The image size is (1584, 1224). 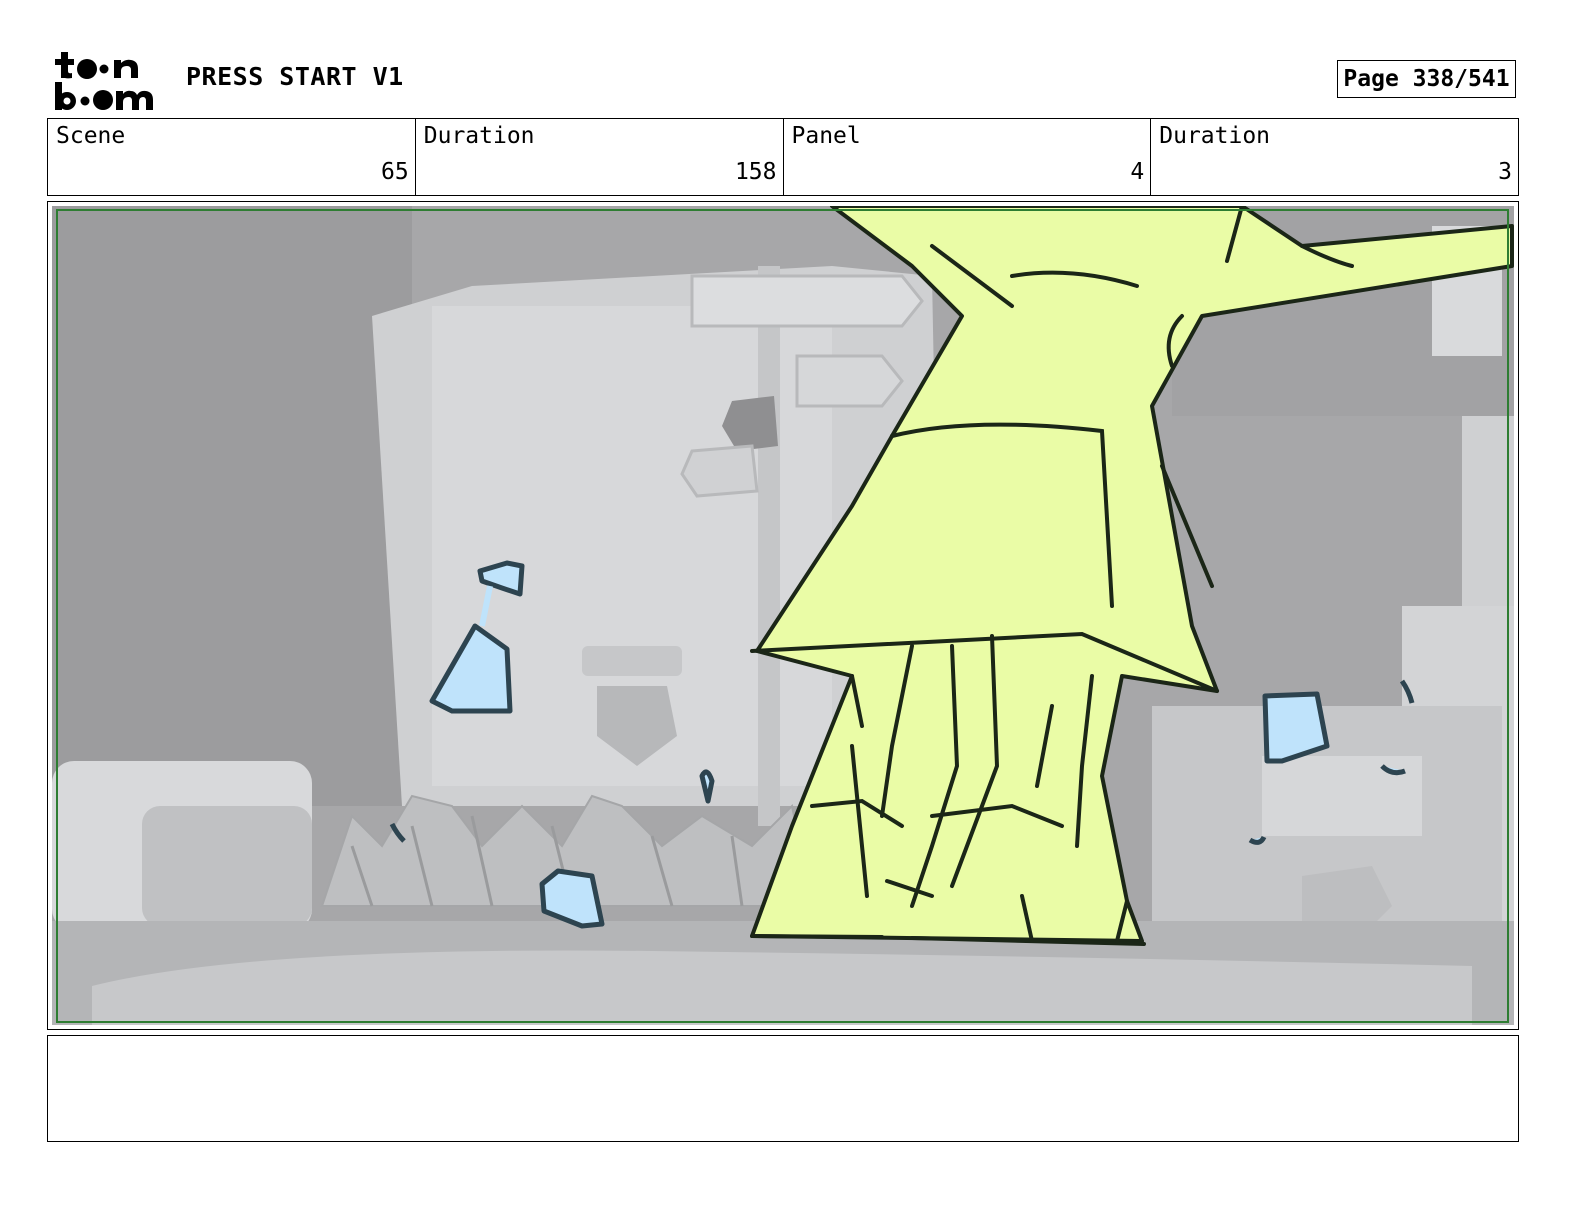 I want to click on scene-duration-value: 158, so click(x=755, y=172).